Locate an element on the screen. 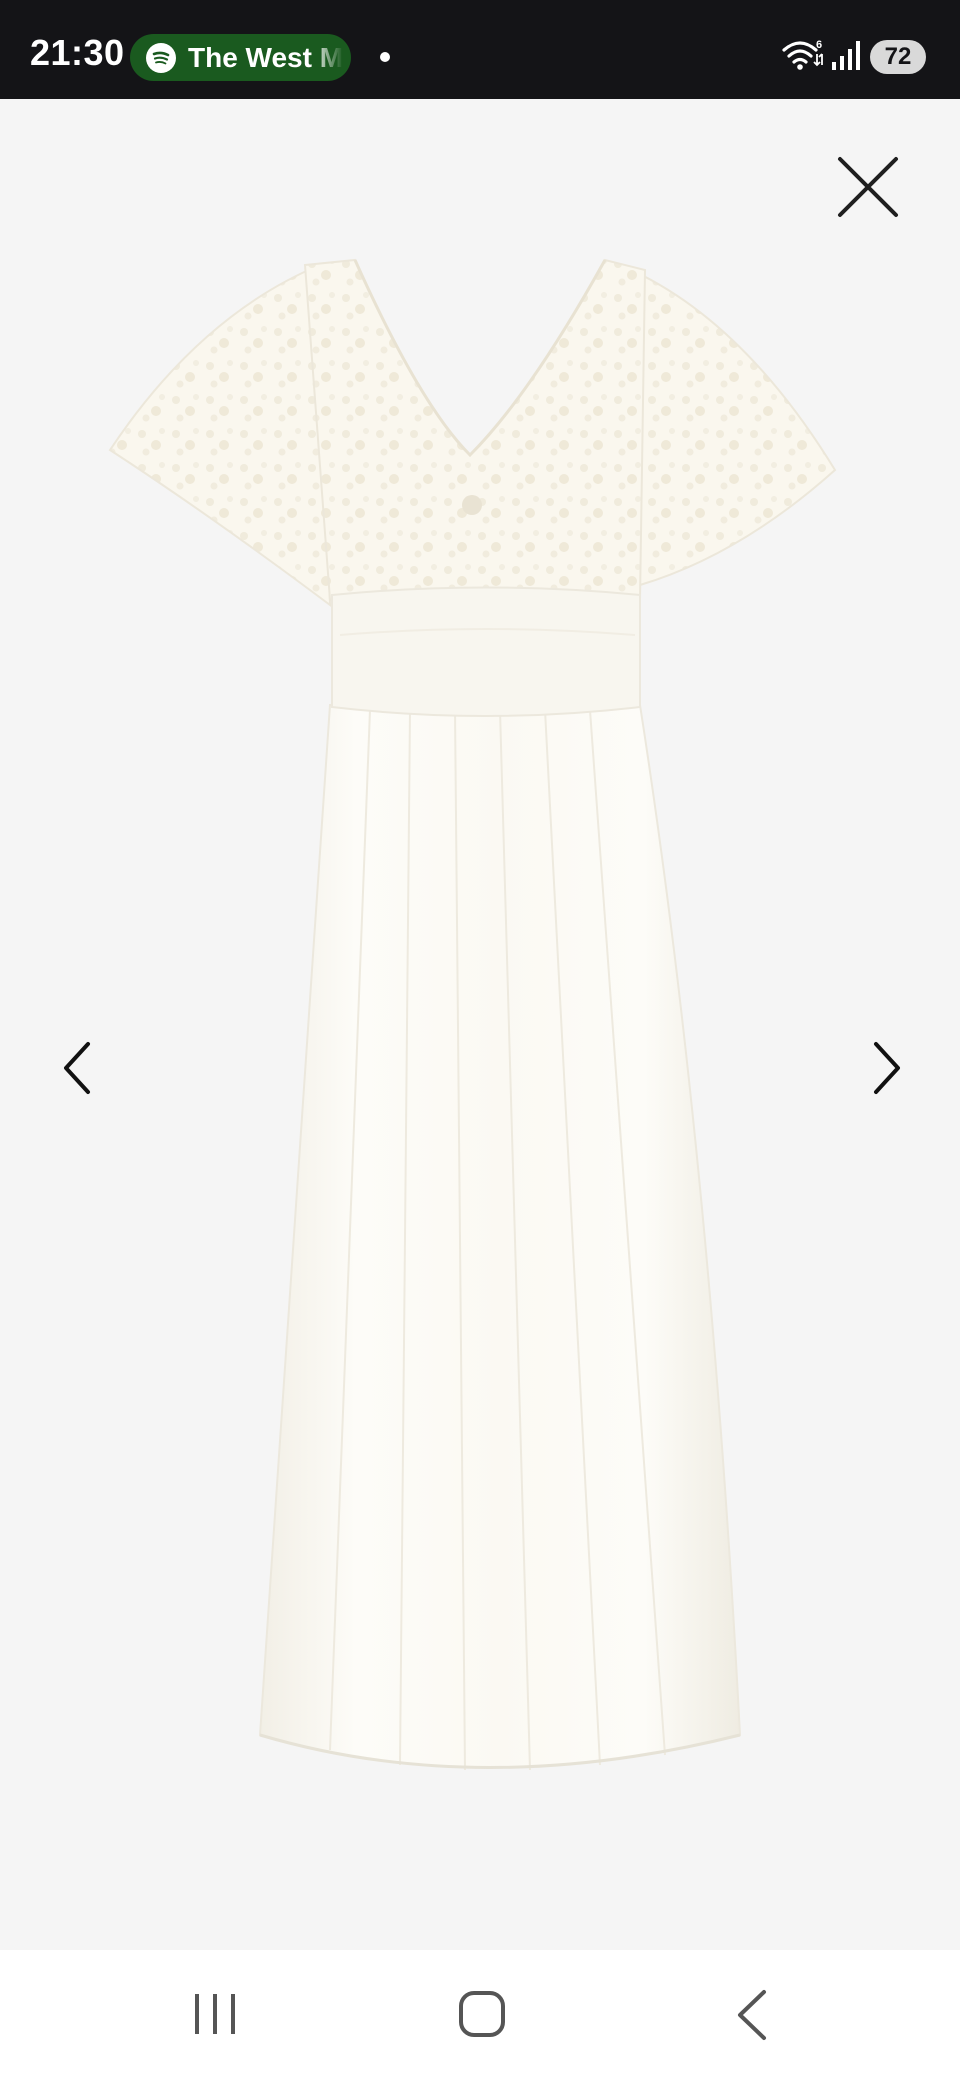  previous-image-button is located at coordinates (78, 1068).